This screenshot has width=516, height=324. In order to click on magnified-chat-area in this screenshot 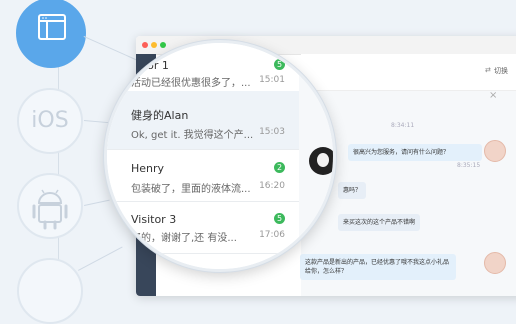, I will do `click(316, 156)`.